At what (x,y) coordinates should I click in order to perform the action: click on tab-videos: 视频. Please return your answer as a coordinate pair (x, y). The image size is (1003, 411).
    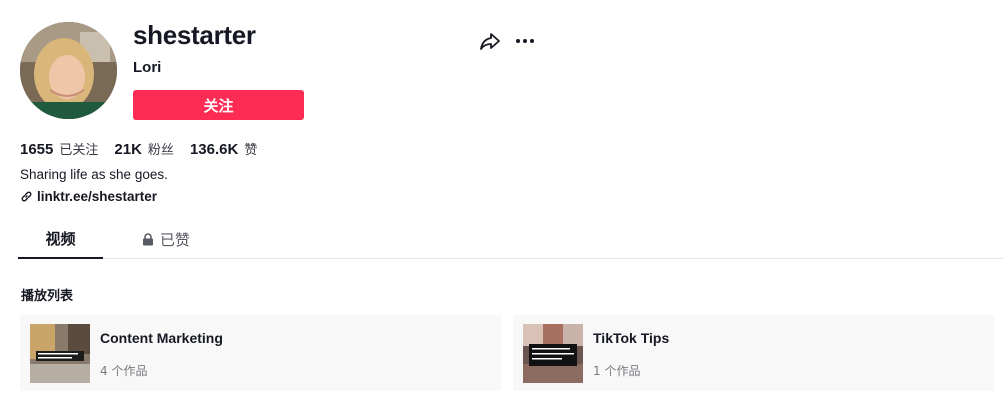
    Looking at the image, I should click on (60, 239).